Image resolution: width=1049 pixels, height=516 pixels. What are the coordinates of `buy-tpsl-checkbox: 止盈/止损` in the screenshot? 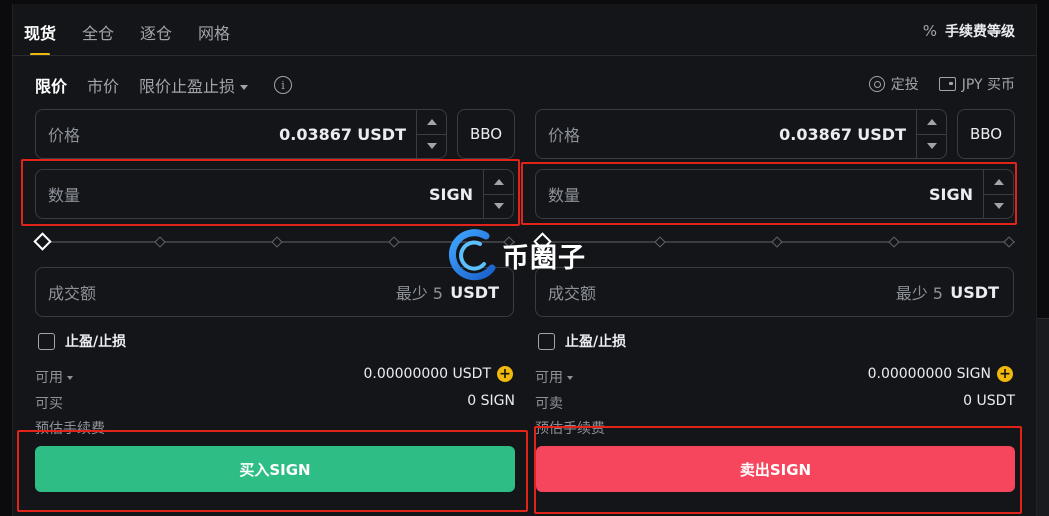 It's located at (82, 341).